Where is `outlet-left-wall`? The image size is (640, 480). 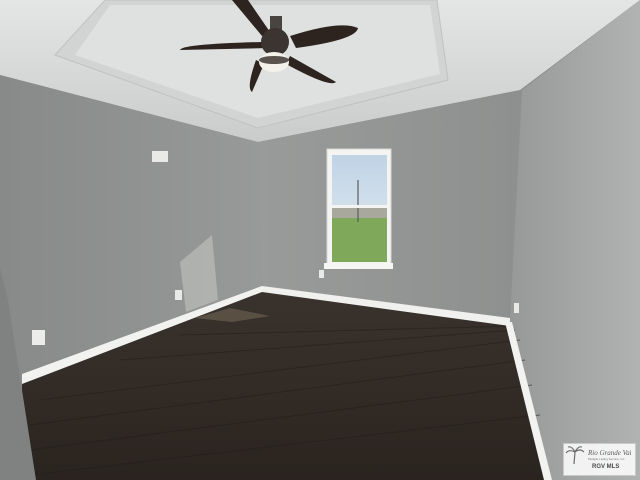 outlet-left-wall is located at coordinates (38, 337).